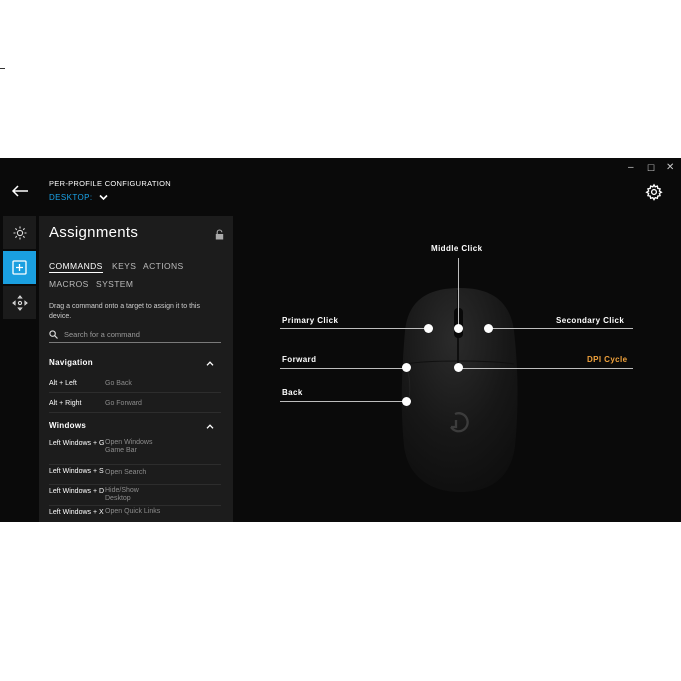  Describe the element at coordinates (69, 284) in the screenshot. I see `tab-macros: MACROS` at that location.